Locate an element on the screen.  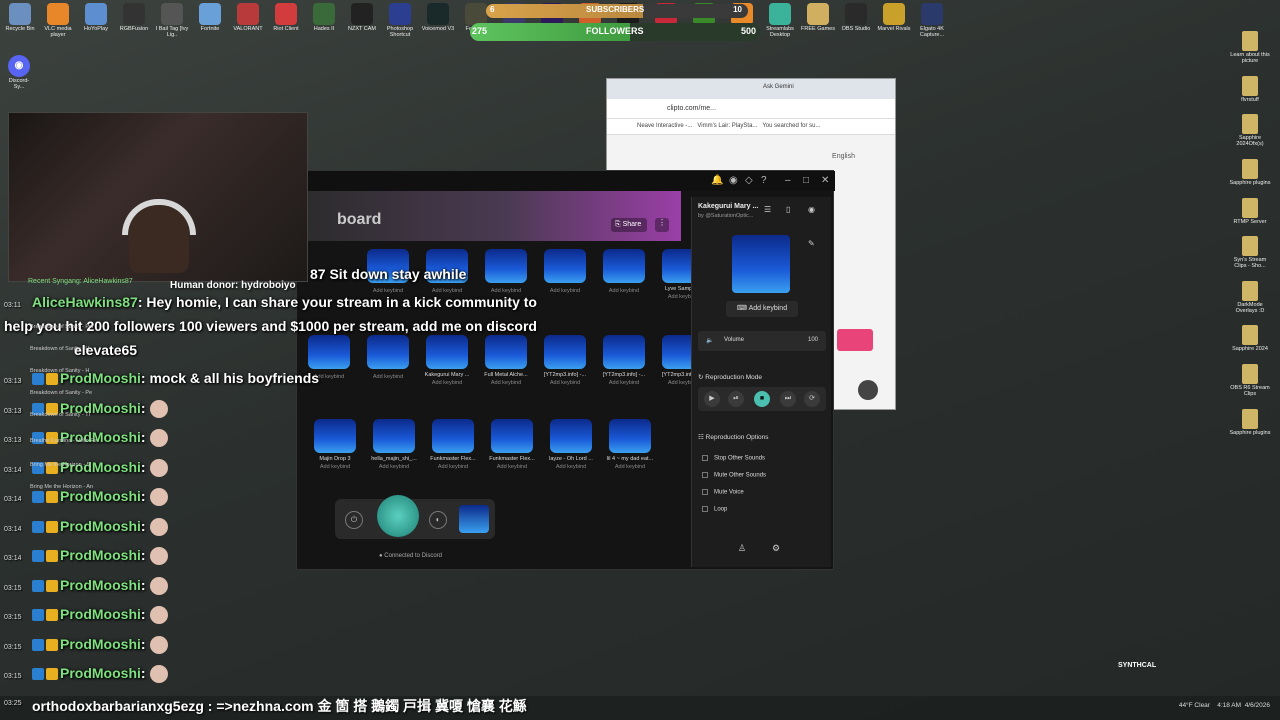
desktop-icon: Learn about this picture is located at coordinates (1250, 47).